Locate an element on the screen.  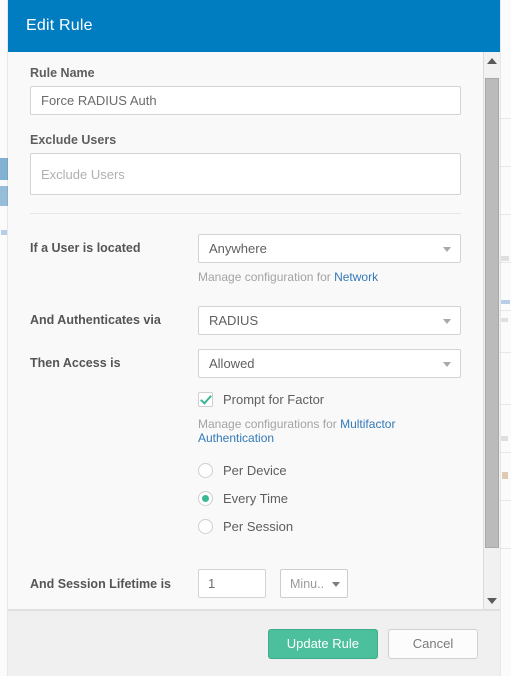
access-select: Allowed is located at coordinates (329, 363).